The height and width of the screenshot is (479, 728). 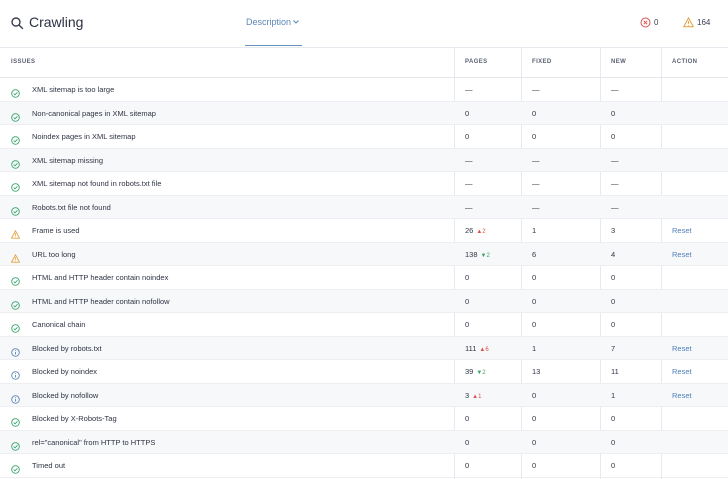 What do you see at coordinates (615, 371) in the screenshot?
I see `new-value: 11` at bounding box center [615, 371].